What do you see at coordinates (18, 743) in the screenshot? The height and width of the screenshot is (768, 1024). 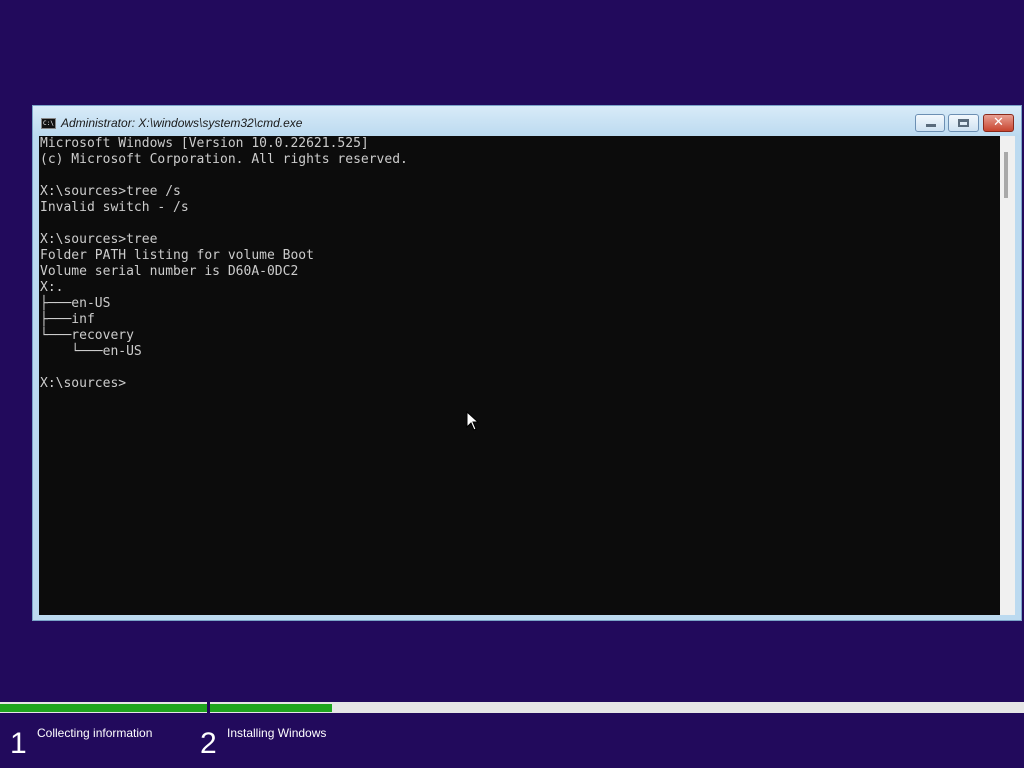 I see `step-number: 1` at bounding box center [18, 743].